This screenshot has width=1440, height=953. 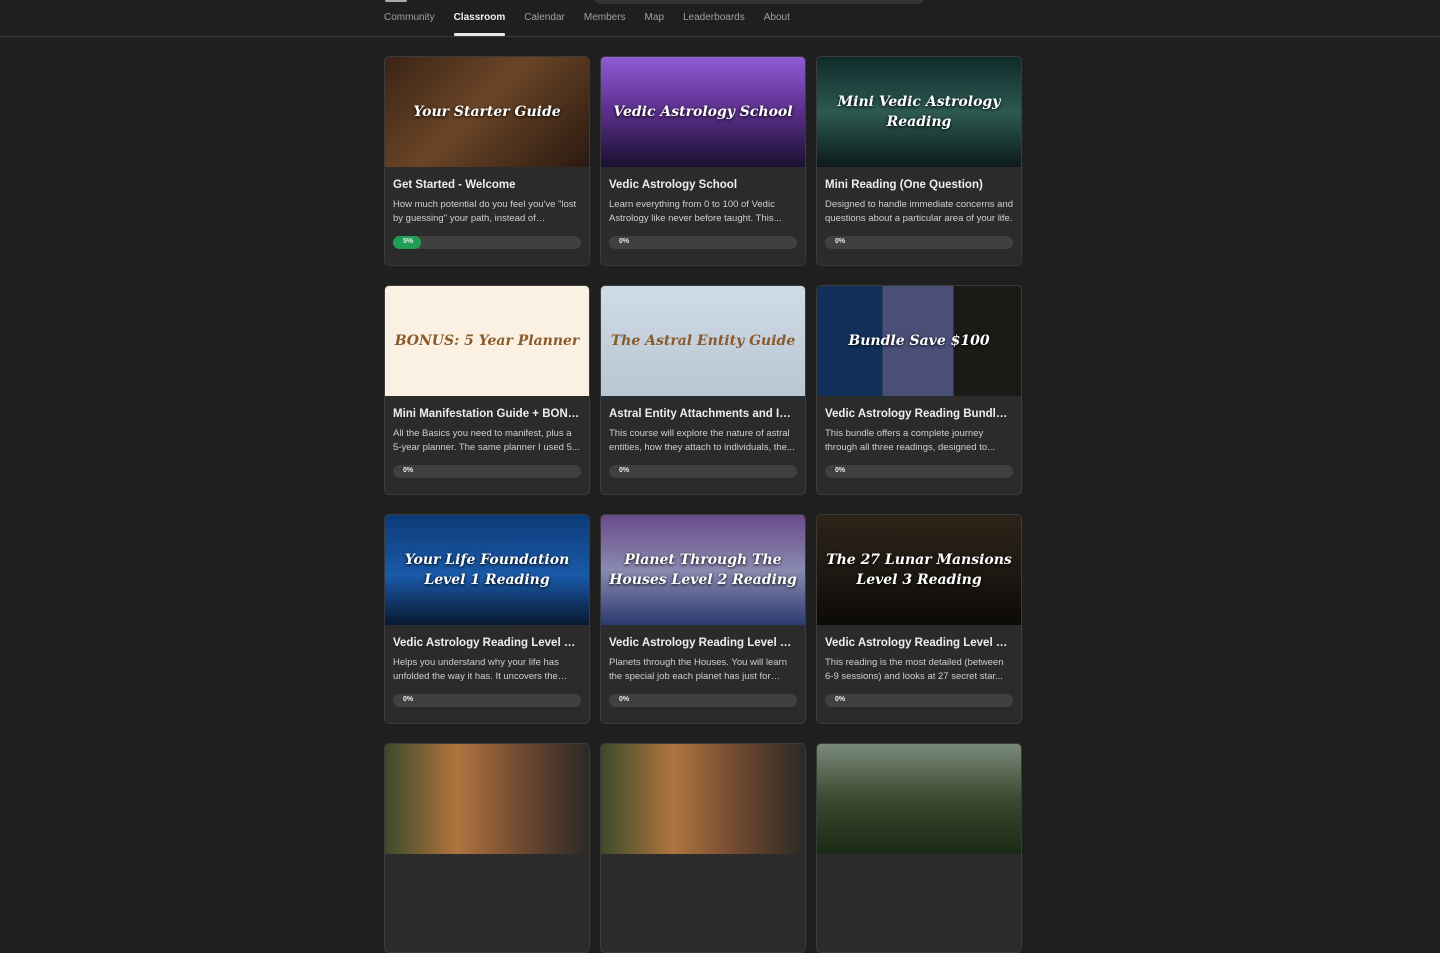 I want to click on course-thumbnail: Vedic Astrology School, so click(x=703, y=112).